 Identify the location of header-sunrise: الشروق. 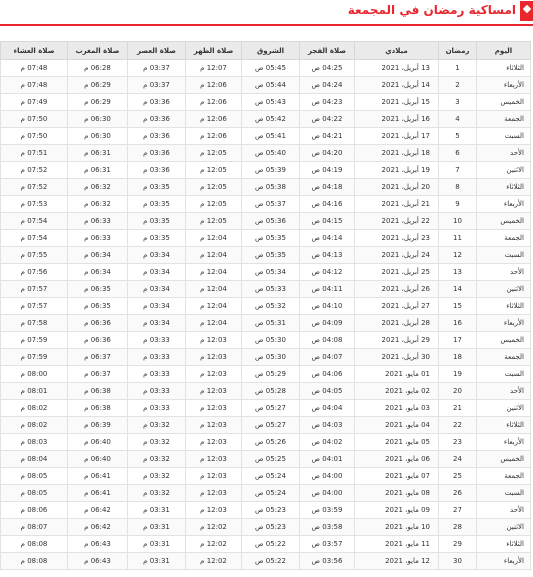
(270, 50).